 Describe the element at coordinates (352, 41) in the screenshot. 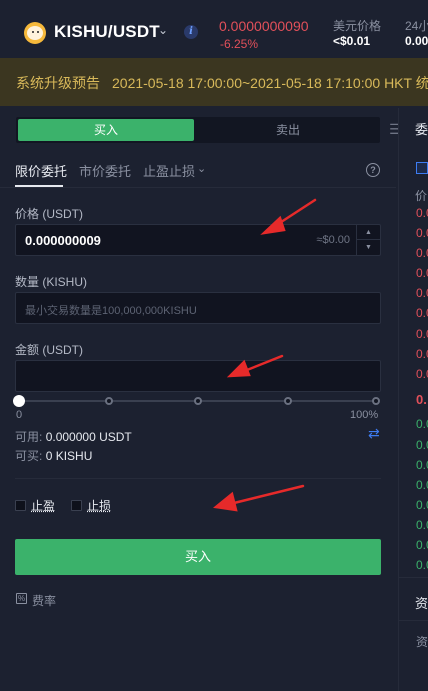

I see `usd-price-value: <$0.01` at that location.